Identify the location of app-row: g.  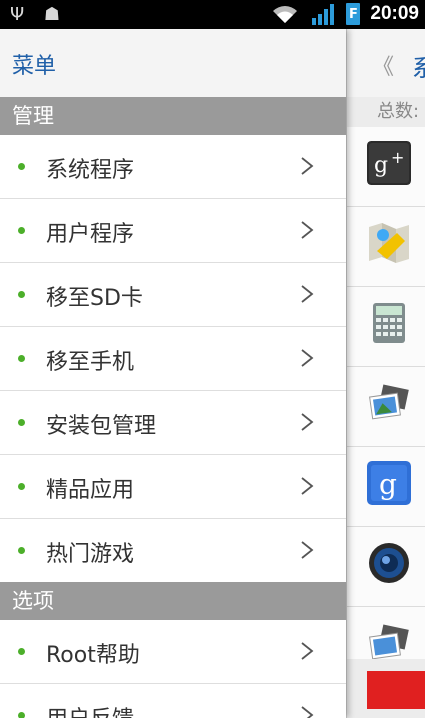
(386, 487).